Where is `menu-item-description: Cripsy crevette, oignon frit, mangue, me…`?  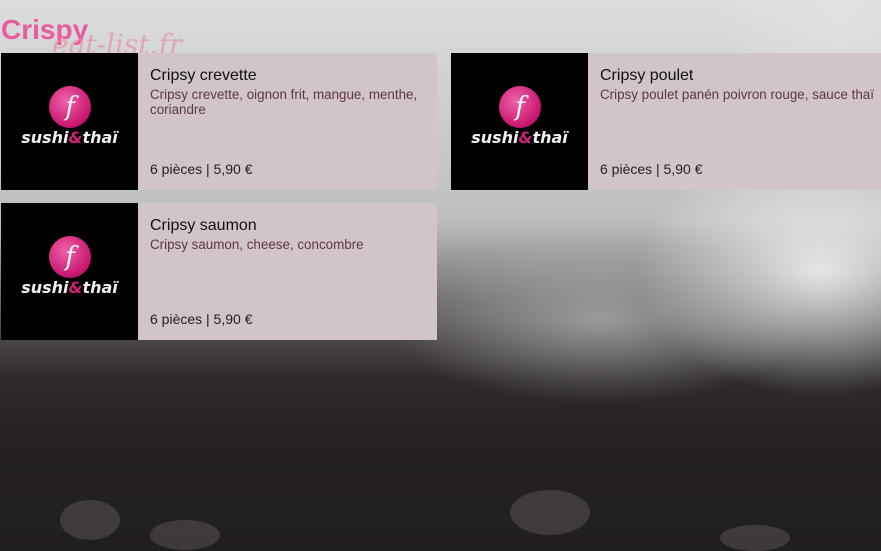
menu-item-description: Cripsy crevette, oignon frit, mangue, me… is located at coordinates (284, 102).